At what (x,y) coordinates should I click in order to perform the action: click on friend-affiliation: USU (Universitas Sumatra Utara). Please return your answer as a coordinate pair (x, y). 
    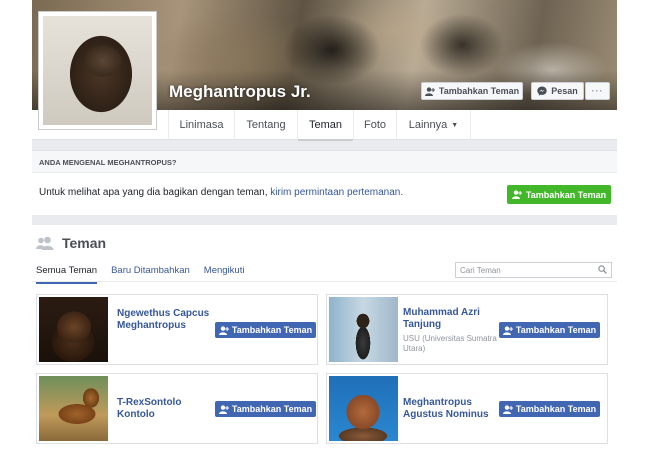
    Looking at the image, I should click on (450, 343).